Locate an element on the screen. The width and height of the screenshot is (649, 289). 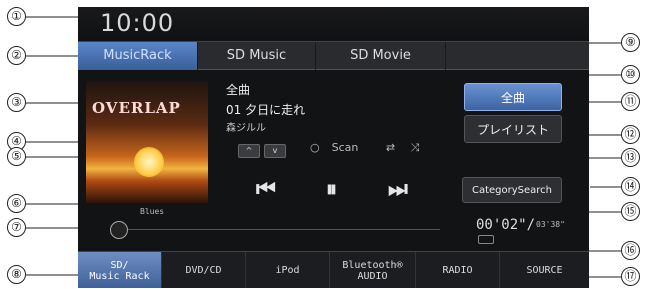
callout-12: ⑫ is located at coordinates (630, 134).